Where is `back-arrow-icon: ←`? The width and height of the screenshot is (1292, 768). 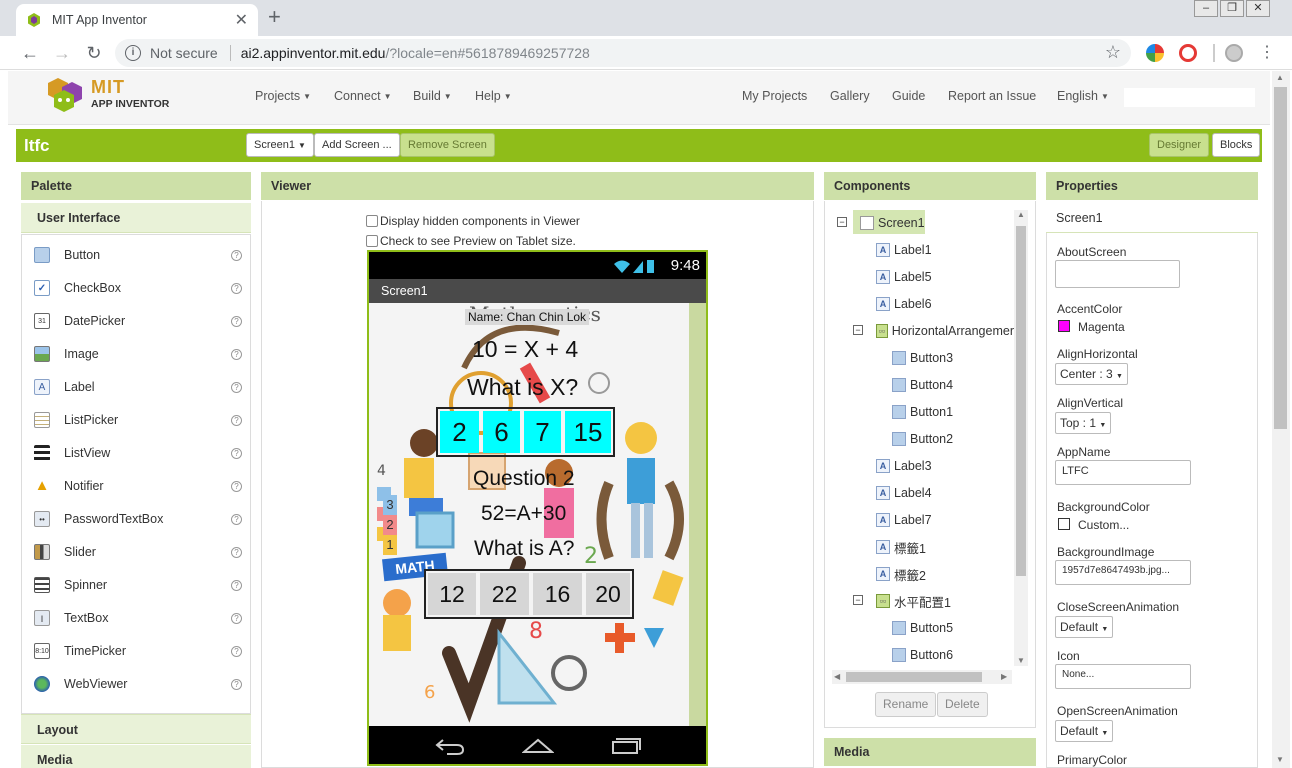 back-arrow-icon: ← is located at coordinates (30, 53).